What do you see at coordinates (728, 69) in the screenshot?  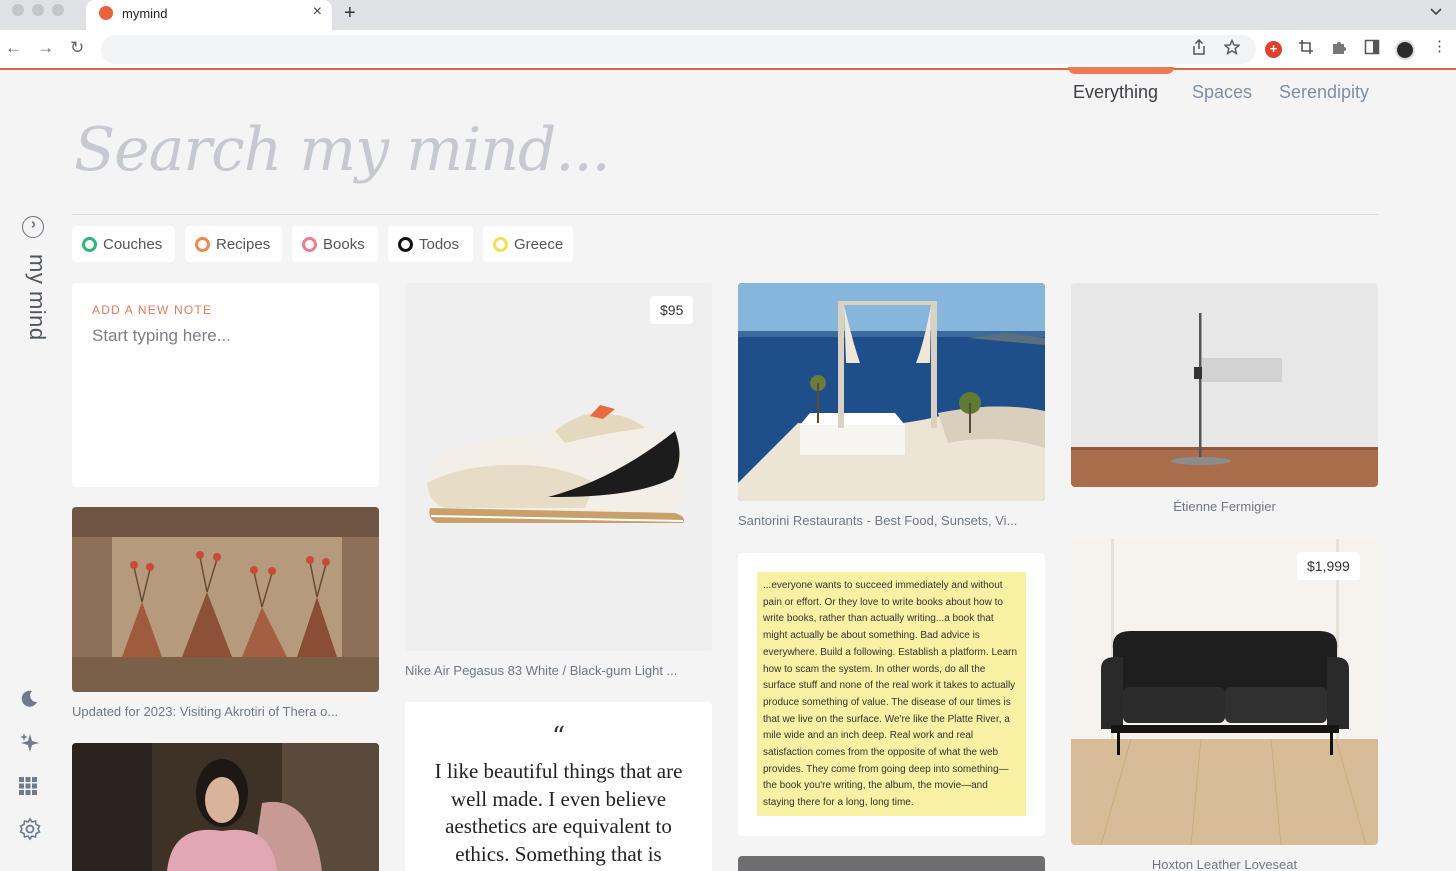 I see `accent-line` at bounding box center [728, 69].